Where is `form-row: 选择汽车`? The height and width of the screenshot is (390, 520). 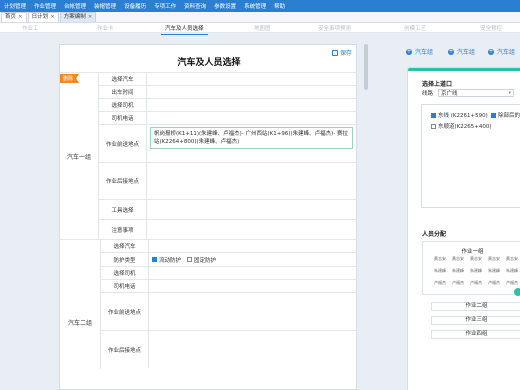
form-row: 选择汽车 is located at coordinates (228, 246).